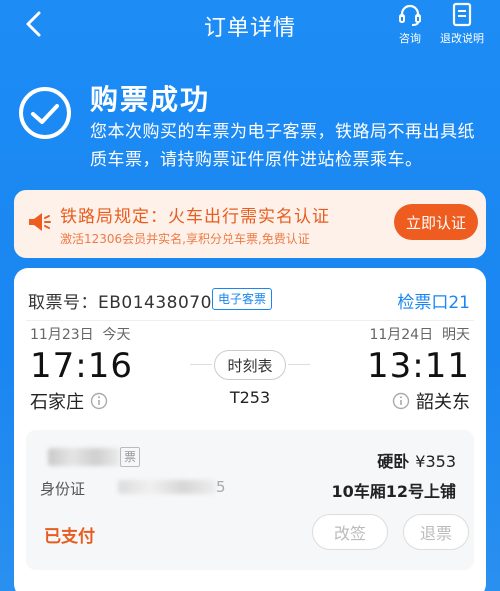  Describe the element at coordinates (401, 401) in the screenshot. I see `info-icon` at that location.